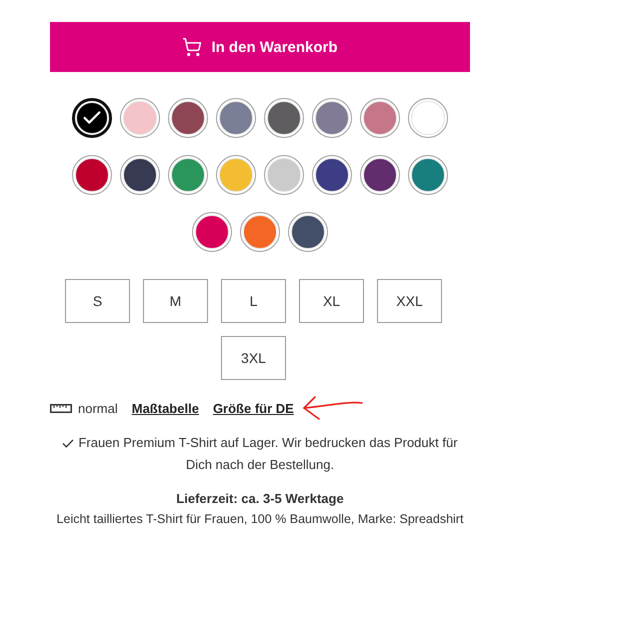 The width and height of the screenshot is (630, 628). Describe the element at coordinates (260, 519) in the screenshot. I see `product-description-text: Leicht tailliertes T-Shirt für Frauen, 100 % Baumwolle, Marke: Spreadshirt` at that location.